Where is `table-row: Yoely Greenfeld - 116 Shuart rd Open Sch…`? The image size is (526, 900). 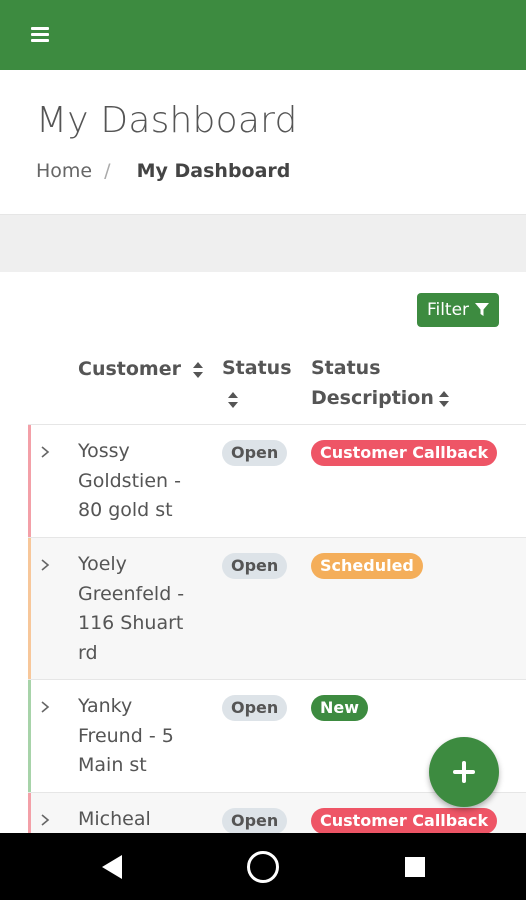
table-row: Yoely Greenfeld - 116 Shuart rd Open Sch… is located at coordinates (277, 608).